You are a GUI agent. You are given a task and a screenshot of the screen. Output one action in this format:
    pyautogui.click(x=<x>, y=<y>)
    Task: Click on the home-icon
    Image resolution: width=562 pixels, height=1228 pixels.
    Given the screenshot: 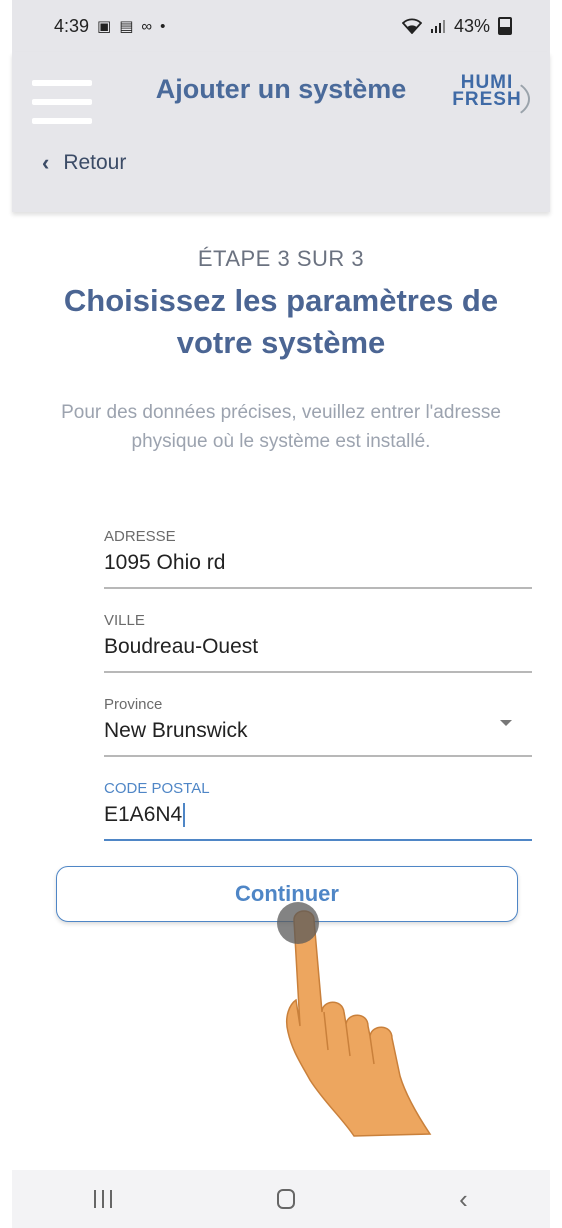 What is the action you would take?
    pyautogui.click(x=285, y=1199)
    